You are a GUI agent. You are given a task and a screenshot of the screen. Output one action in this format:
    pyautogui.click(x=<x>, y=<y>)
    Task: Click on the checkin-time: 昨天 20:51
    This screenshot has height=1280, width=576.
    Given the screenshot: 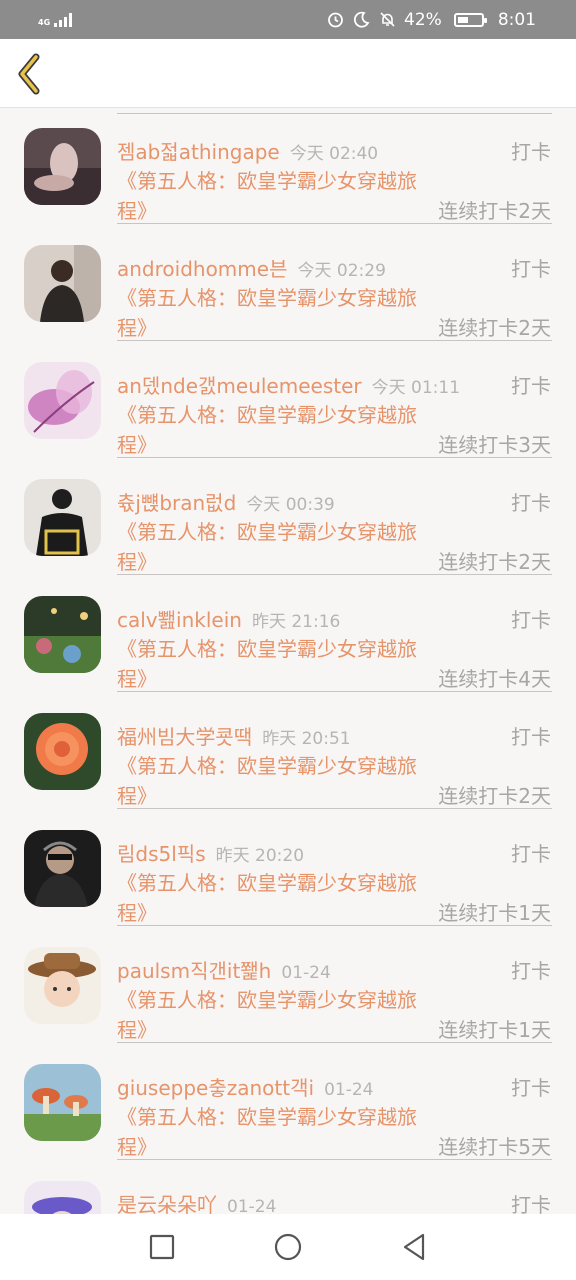 What is the action you would take?
    pyautogui.click(x=306, y=739)
    